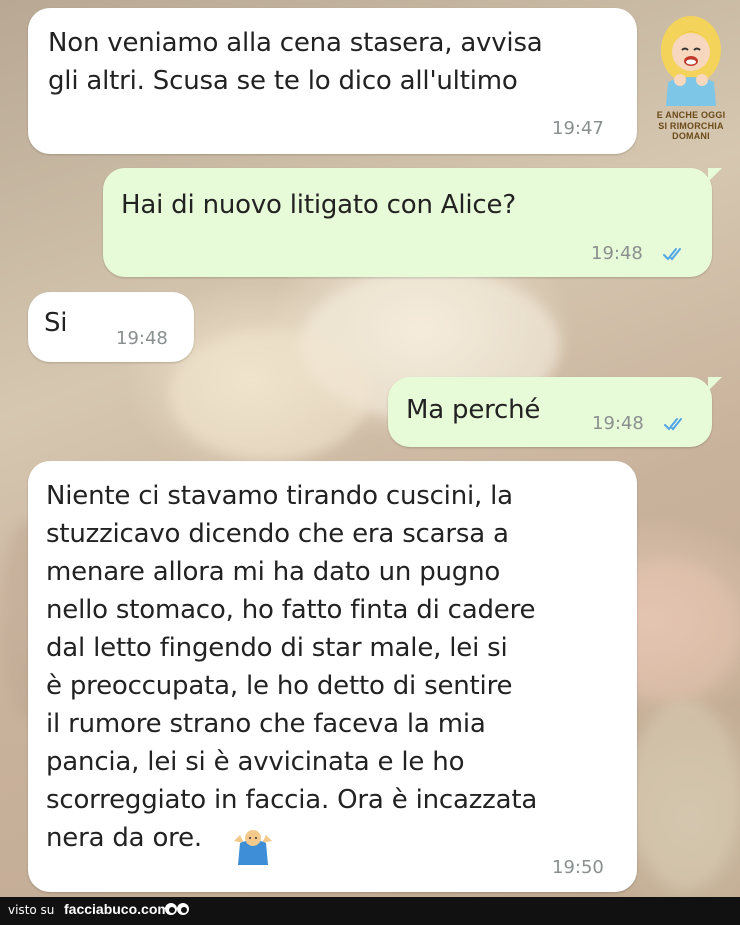 The width and height of the screenshot is (740, 925). Describe the element at coordinates (578, 867) in the screenshot. I see `message-time: 19:50` at that location.